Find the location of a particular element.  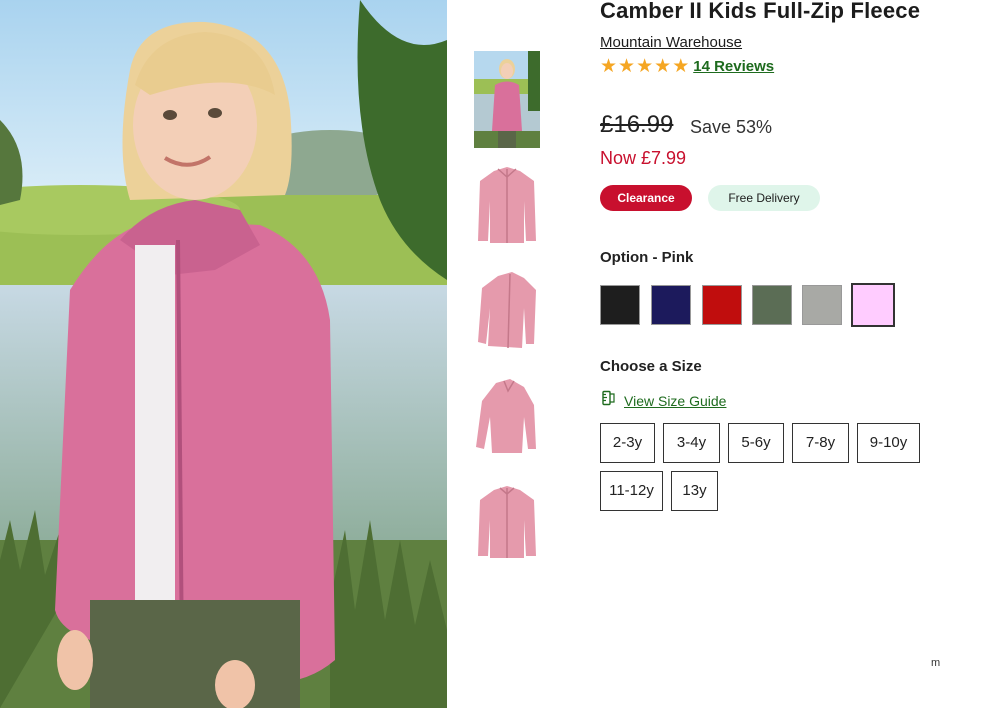

rating-summary: ★ ★ ★ ★ ★ 14 Reviews is located at coordinates (687, 66).